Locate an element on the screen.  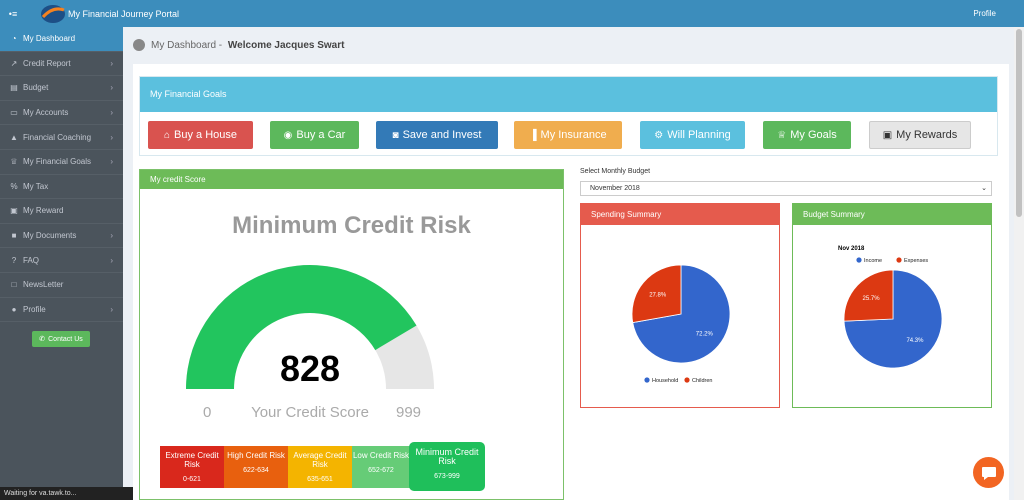
budget-select-value: November 2018 is located at coordinates (615, 188).